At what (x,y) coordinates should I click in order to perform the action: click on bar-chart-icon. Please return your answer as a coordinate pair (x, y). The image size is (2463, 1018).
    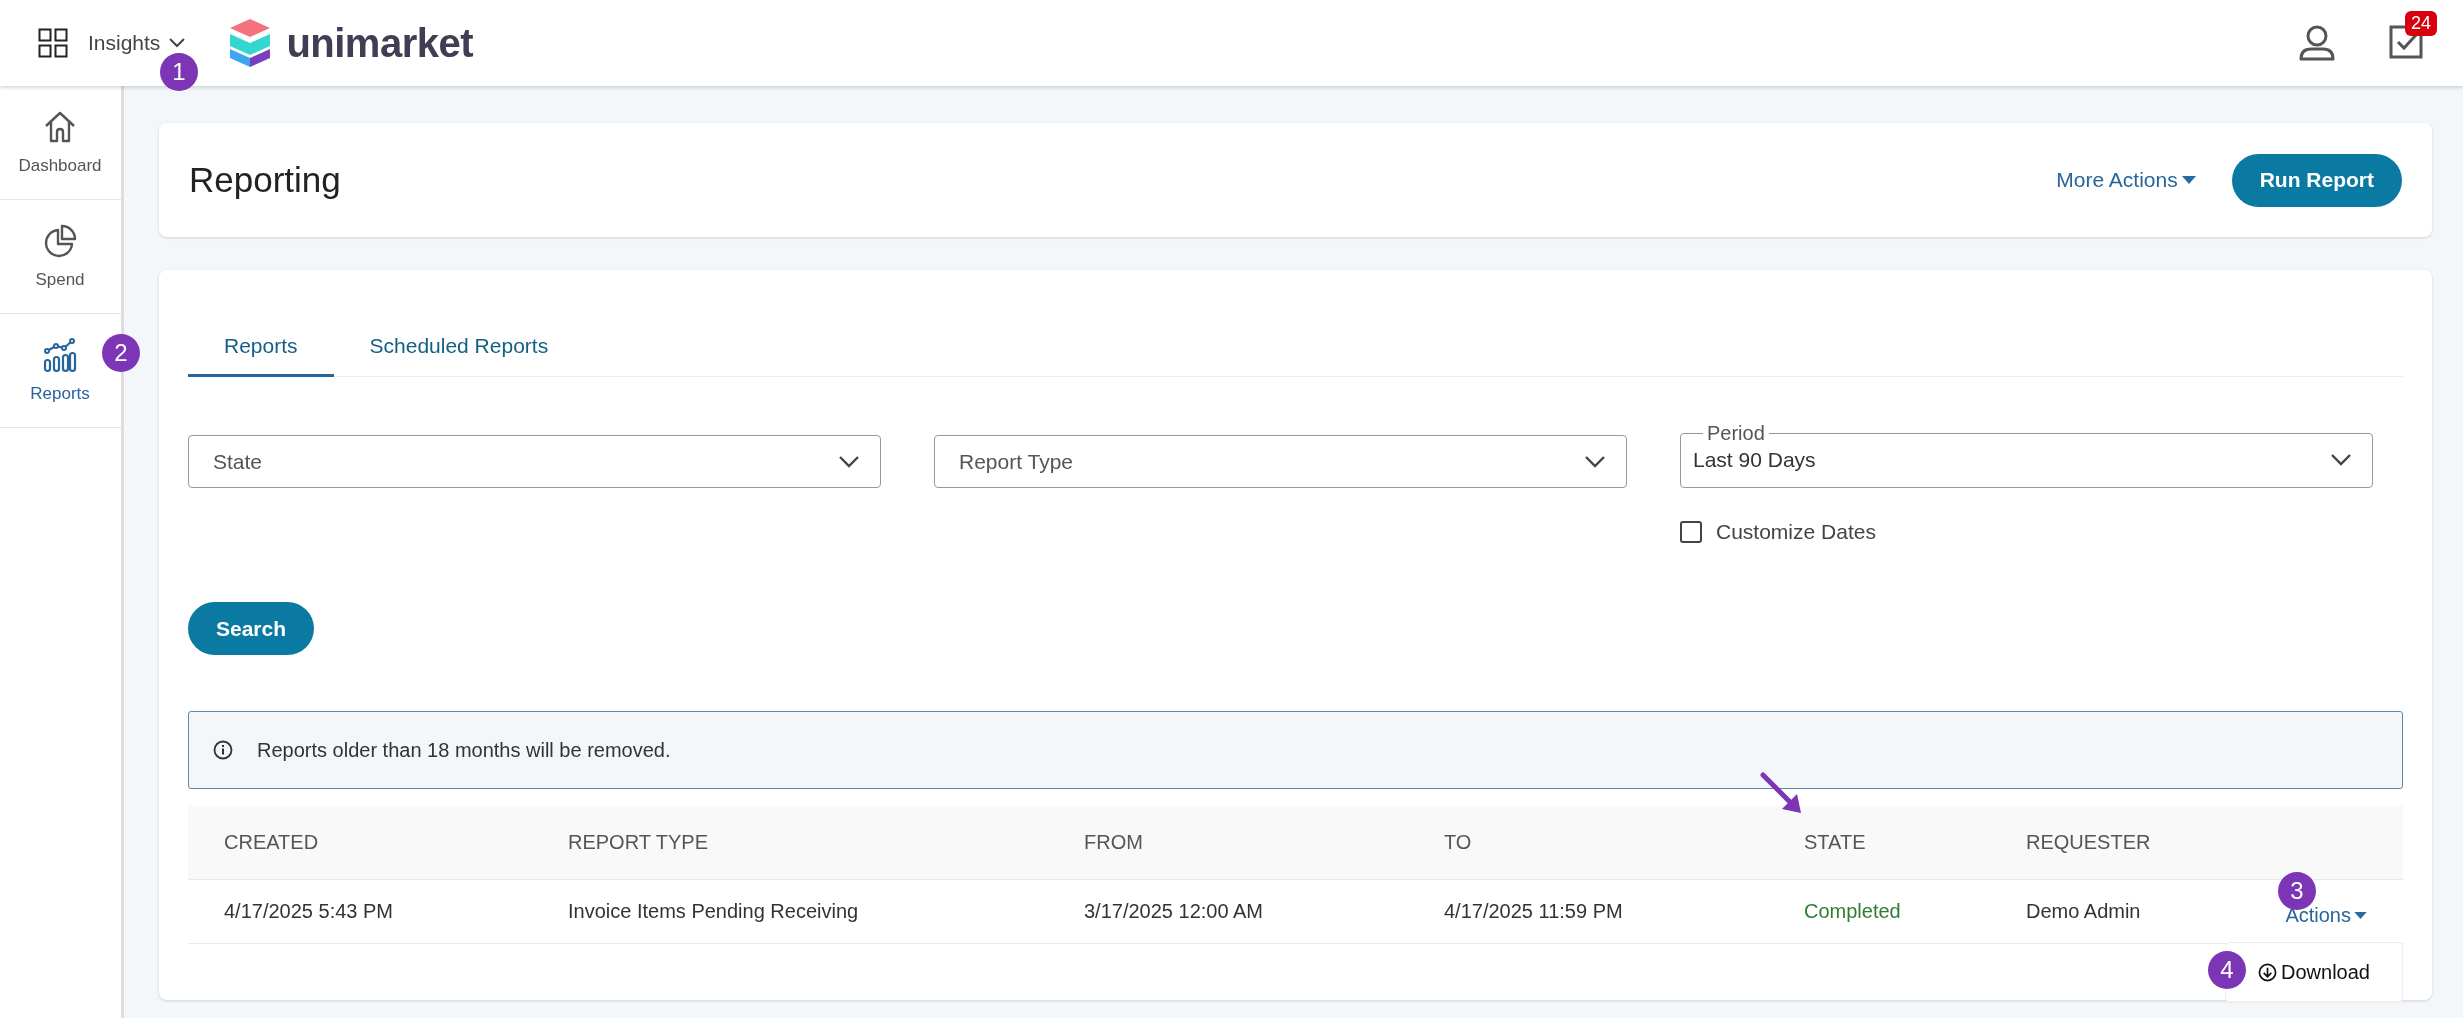
    Looking at the image, I should click on (60, 355).